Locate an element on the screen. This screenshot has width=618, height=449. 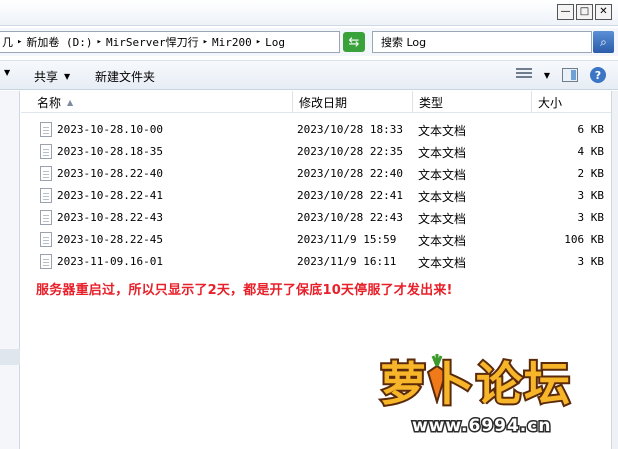
column-header-name: 名称 ▲ is located at coordinates (162, 102).